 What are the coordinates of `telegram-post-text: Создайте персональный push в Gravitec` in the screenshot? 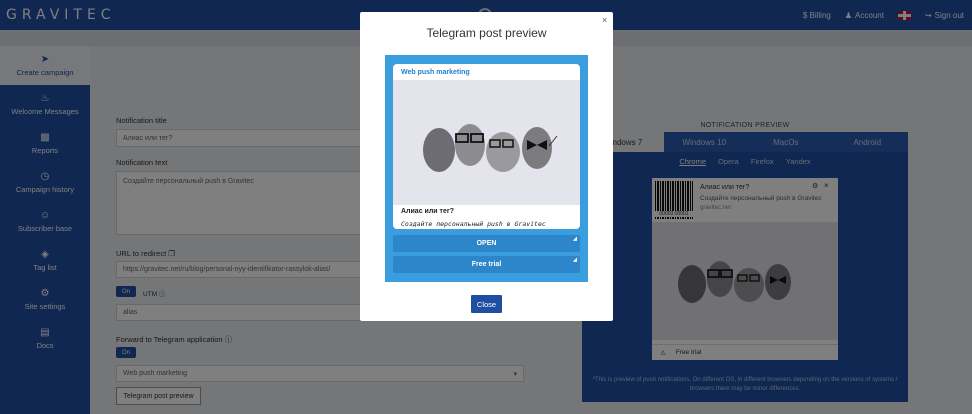 It's located at (473, 224).